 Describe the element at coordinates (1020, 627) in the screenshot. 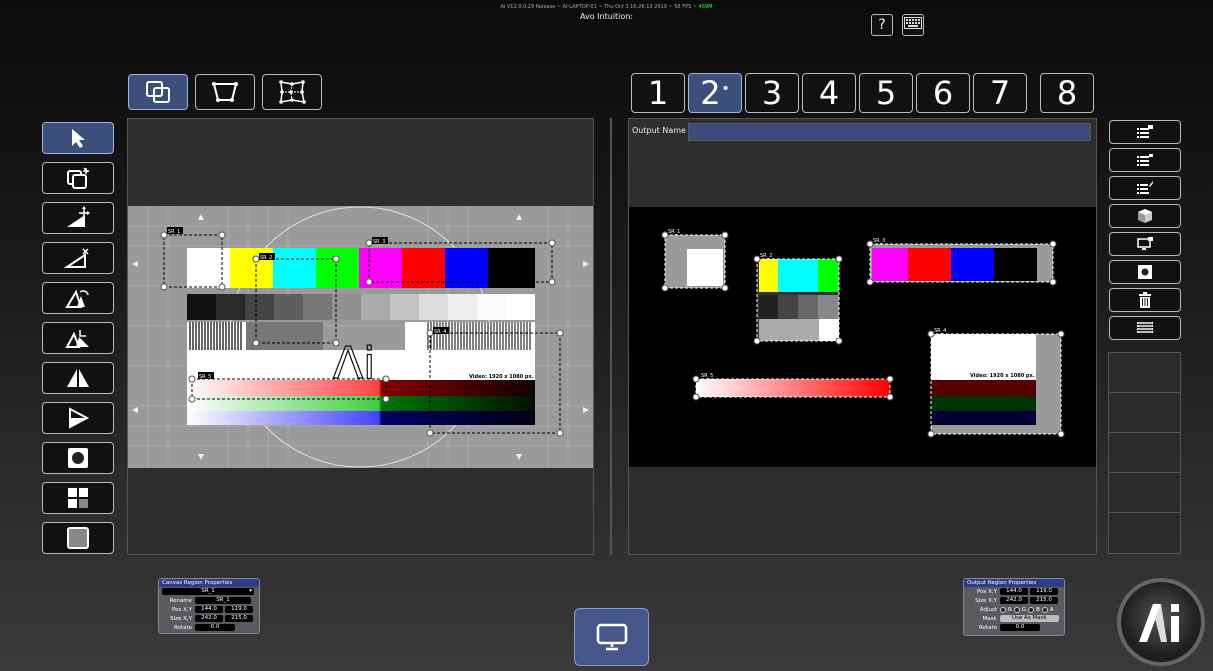

I see `out-rotate-field: 0.0` at that location.